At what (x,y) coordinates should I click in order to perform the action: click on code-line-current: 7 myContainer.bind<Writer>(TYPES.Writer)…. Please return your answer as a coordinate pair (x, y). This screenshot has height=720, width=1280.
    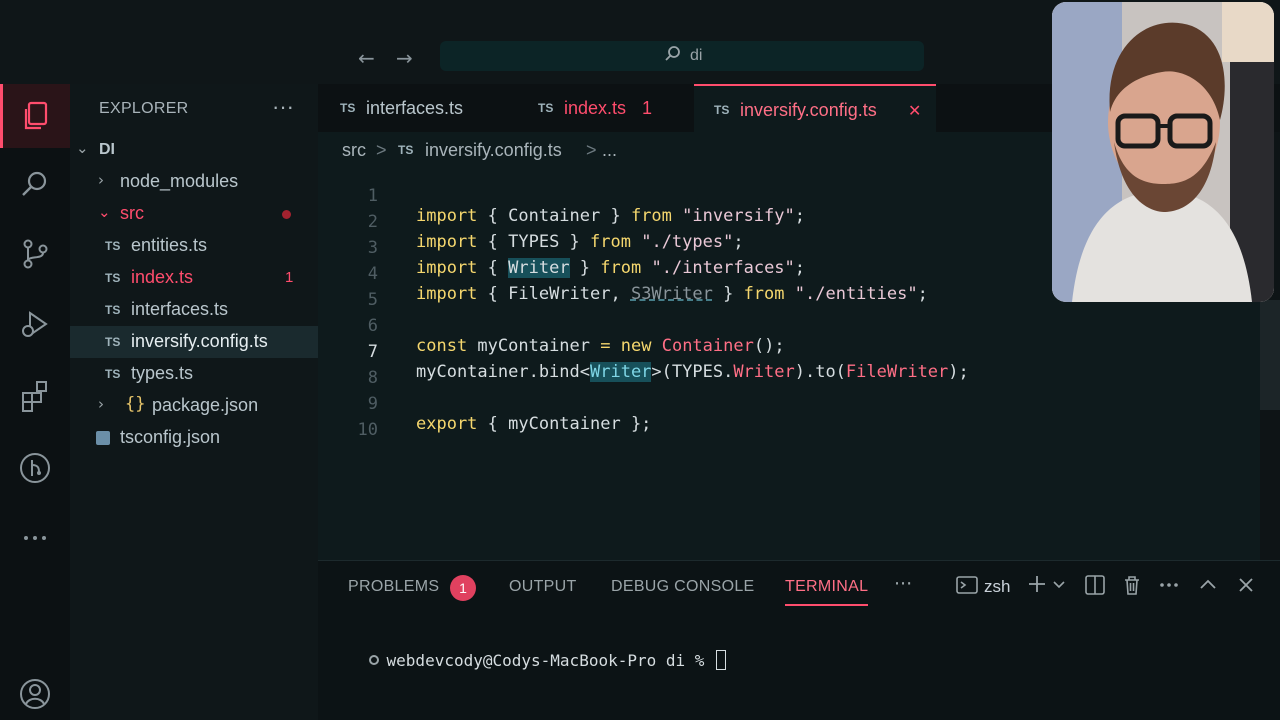
    Looking at the image, I should click on (789, 352).